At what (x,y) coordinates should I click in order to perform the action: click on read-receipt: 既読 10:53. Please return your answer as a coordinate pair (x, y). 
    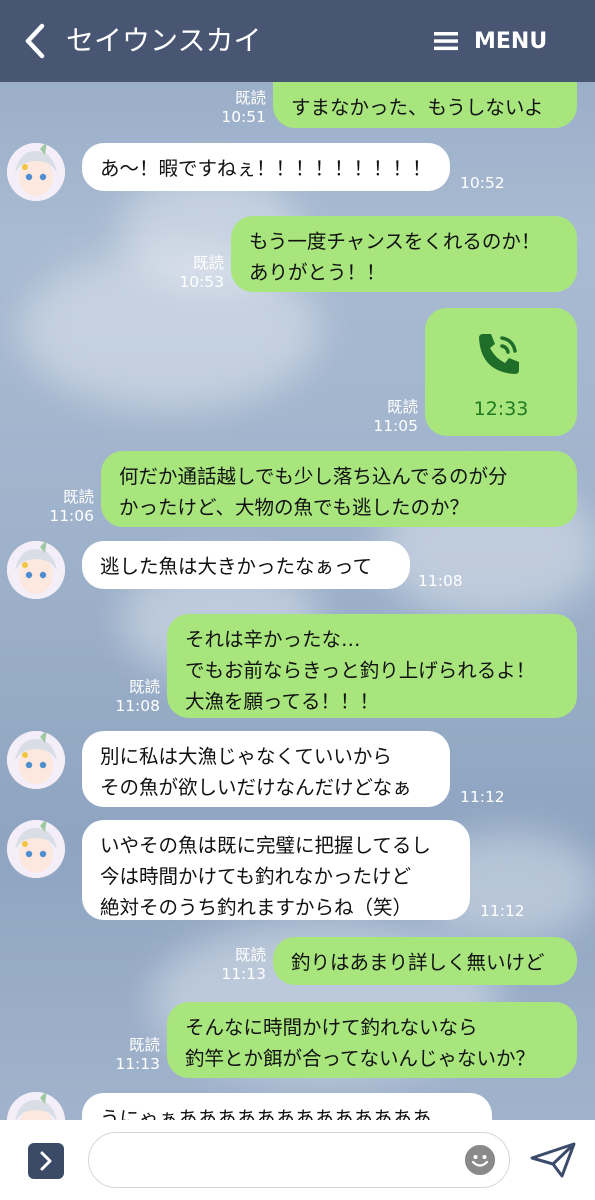
    Looking at the image, I should click on (201, 272).